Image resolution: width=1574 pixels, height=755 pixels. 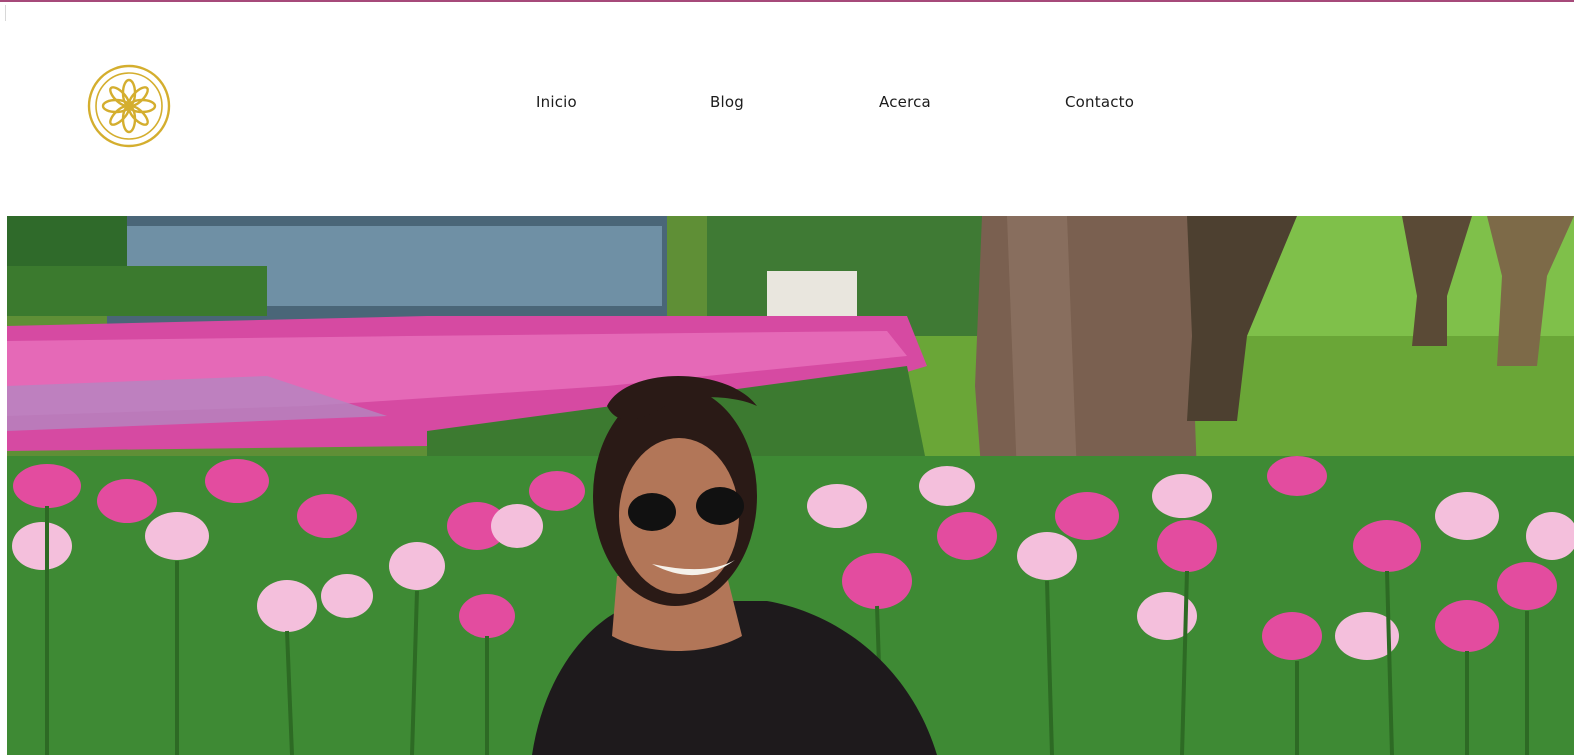 What do you see at coordinates (1099, 102) in the screenshot?
I see `nav-item-contacto: Contacto` at bounding box center [1099, 102].